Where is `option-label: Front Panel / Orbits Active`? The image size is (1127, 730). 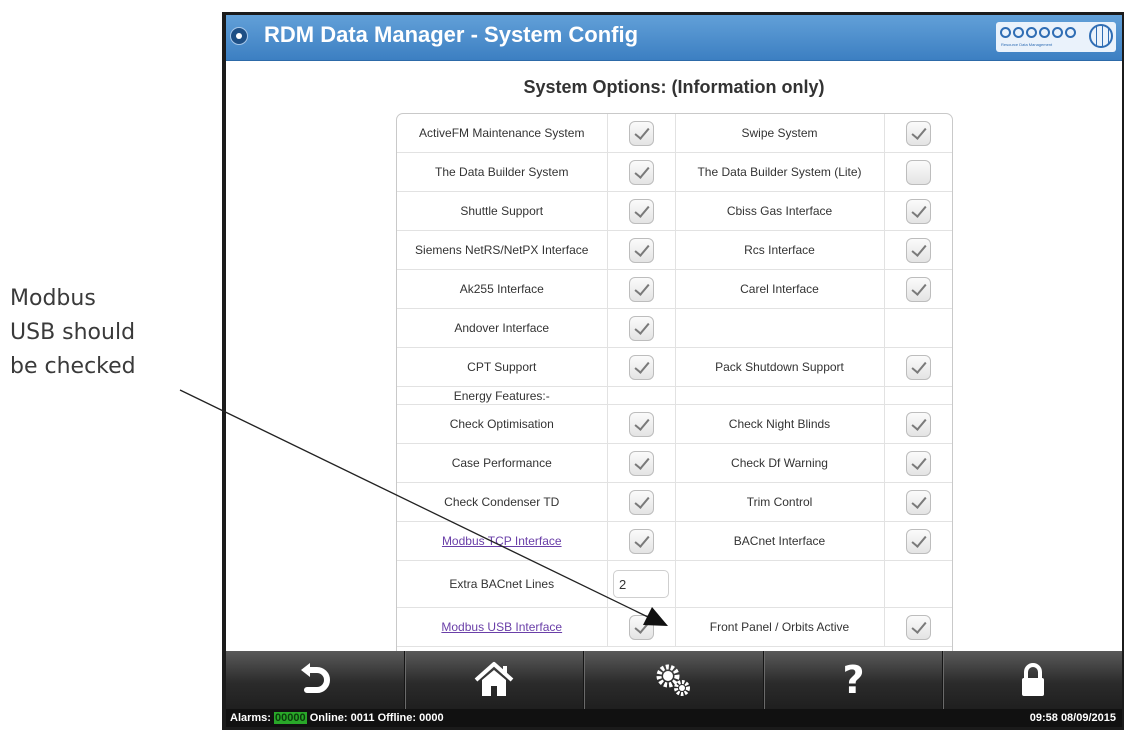 option-label: Front Panel / Orbits Active is located at coordinates (780, 627).